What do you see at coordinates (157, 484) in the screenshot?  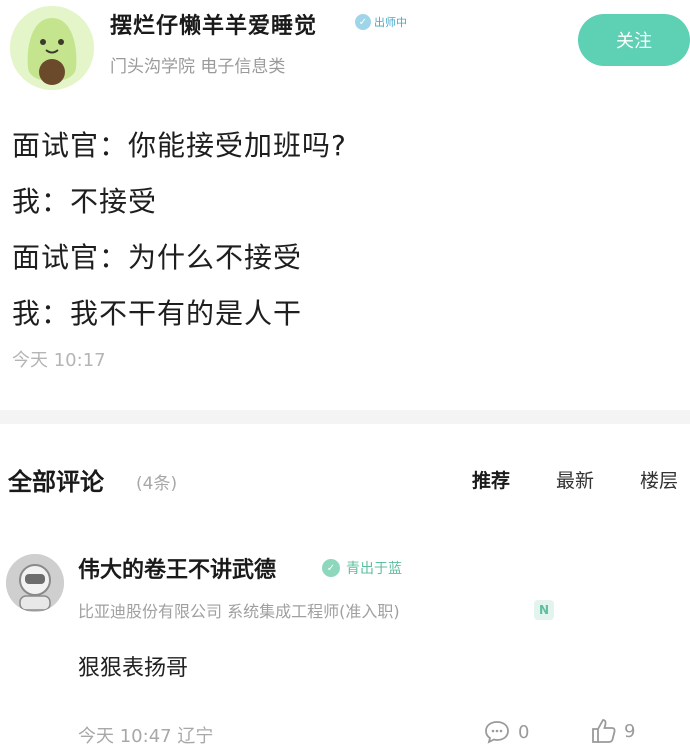 I see `comments-count: (4条)` at bounding box center [157, 484].